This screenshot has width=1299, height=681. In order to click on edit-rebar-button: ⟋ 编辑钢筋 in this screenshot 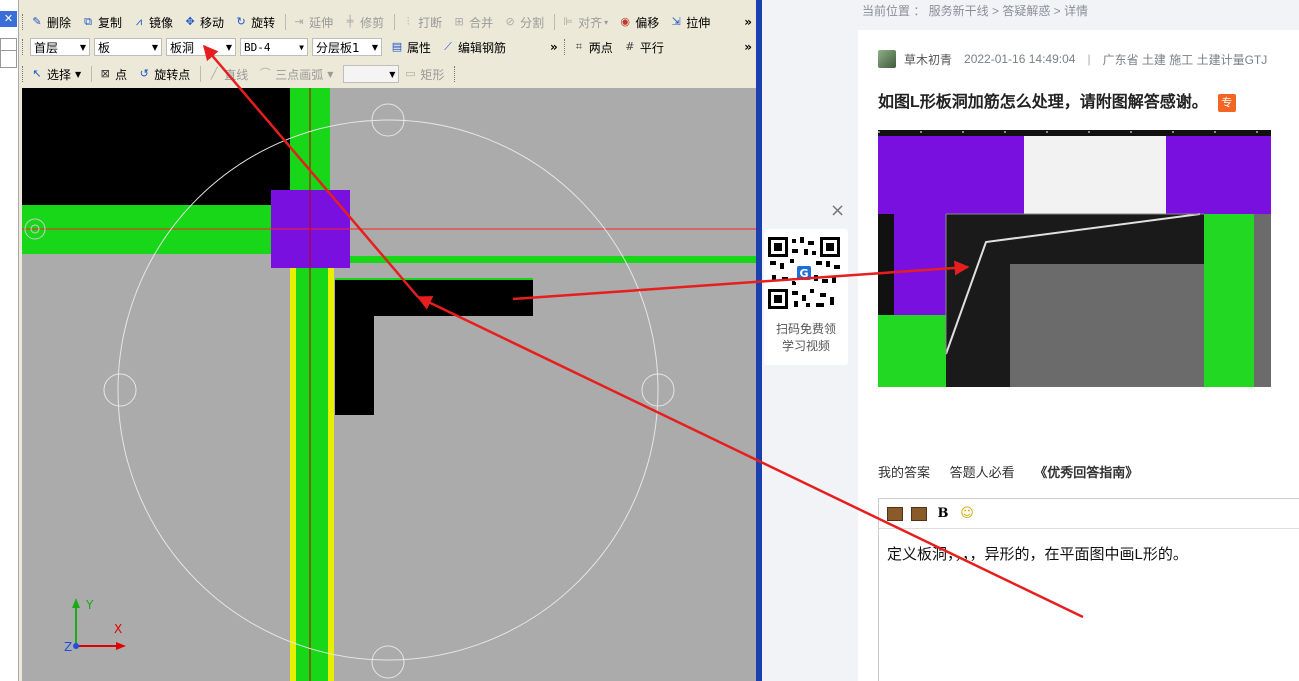, I will do `click(473, 47)`.